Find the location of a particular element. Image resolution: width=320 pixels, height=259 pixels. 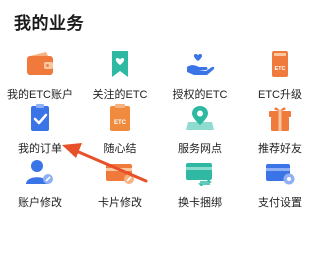

hand-heart-icon is located at coordinates (201, 64).